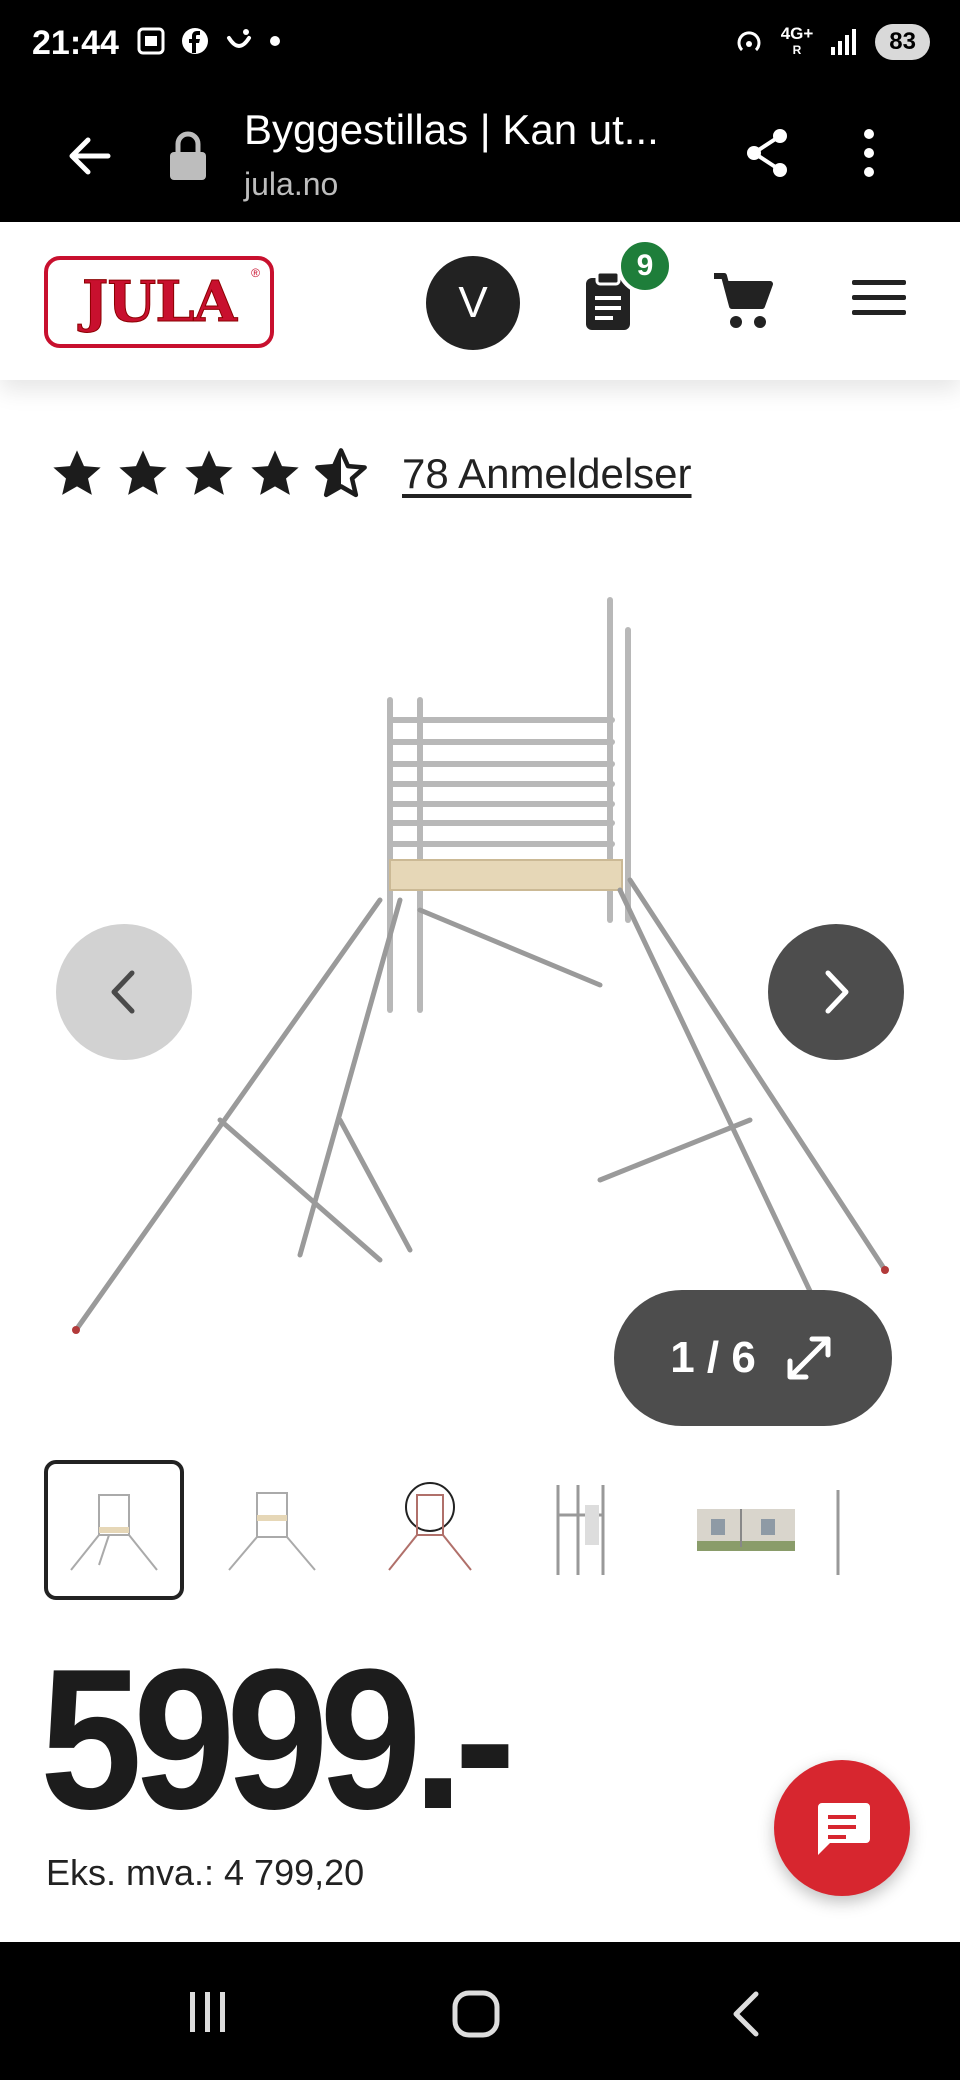 The image size is (960, 2080). Describe the element at coordinates (239, 38) in the screenshot. I see `smile-icon` at that location.